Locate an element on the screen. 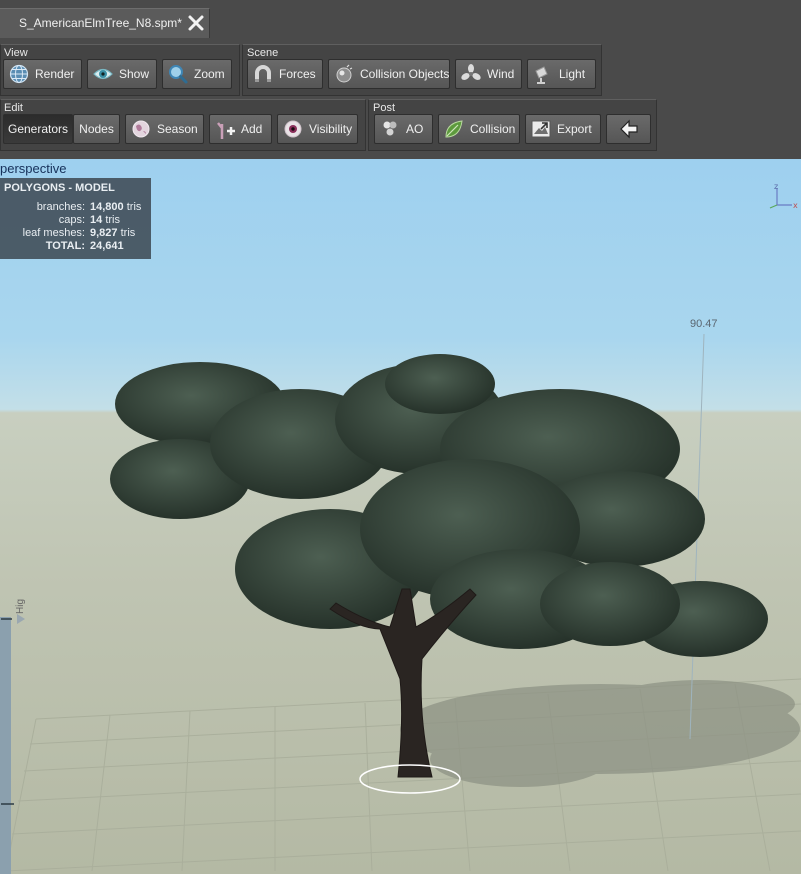 The image size is (801, 874). polygon-row-caps: caps: 14 tris is located at coordinates (75, 220).